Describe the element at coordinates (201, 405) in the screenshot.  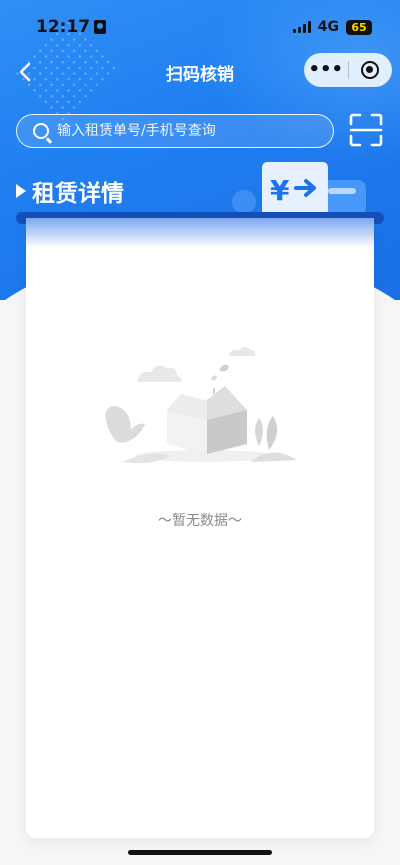
I see `empty-box-illustration` at that location.